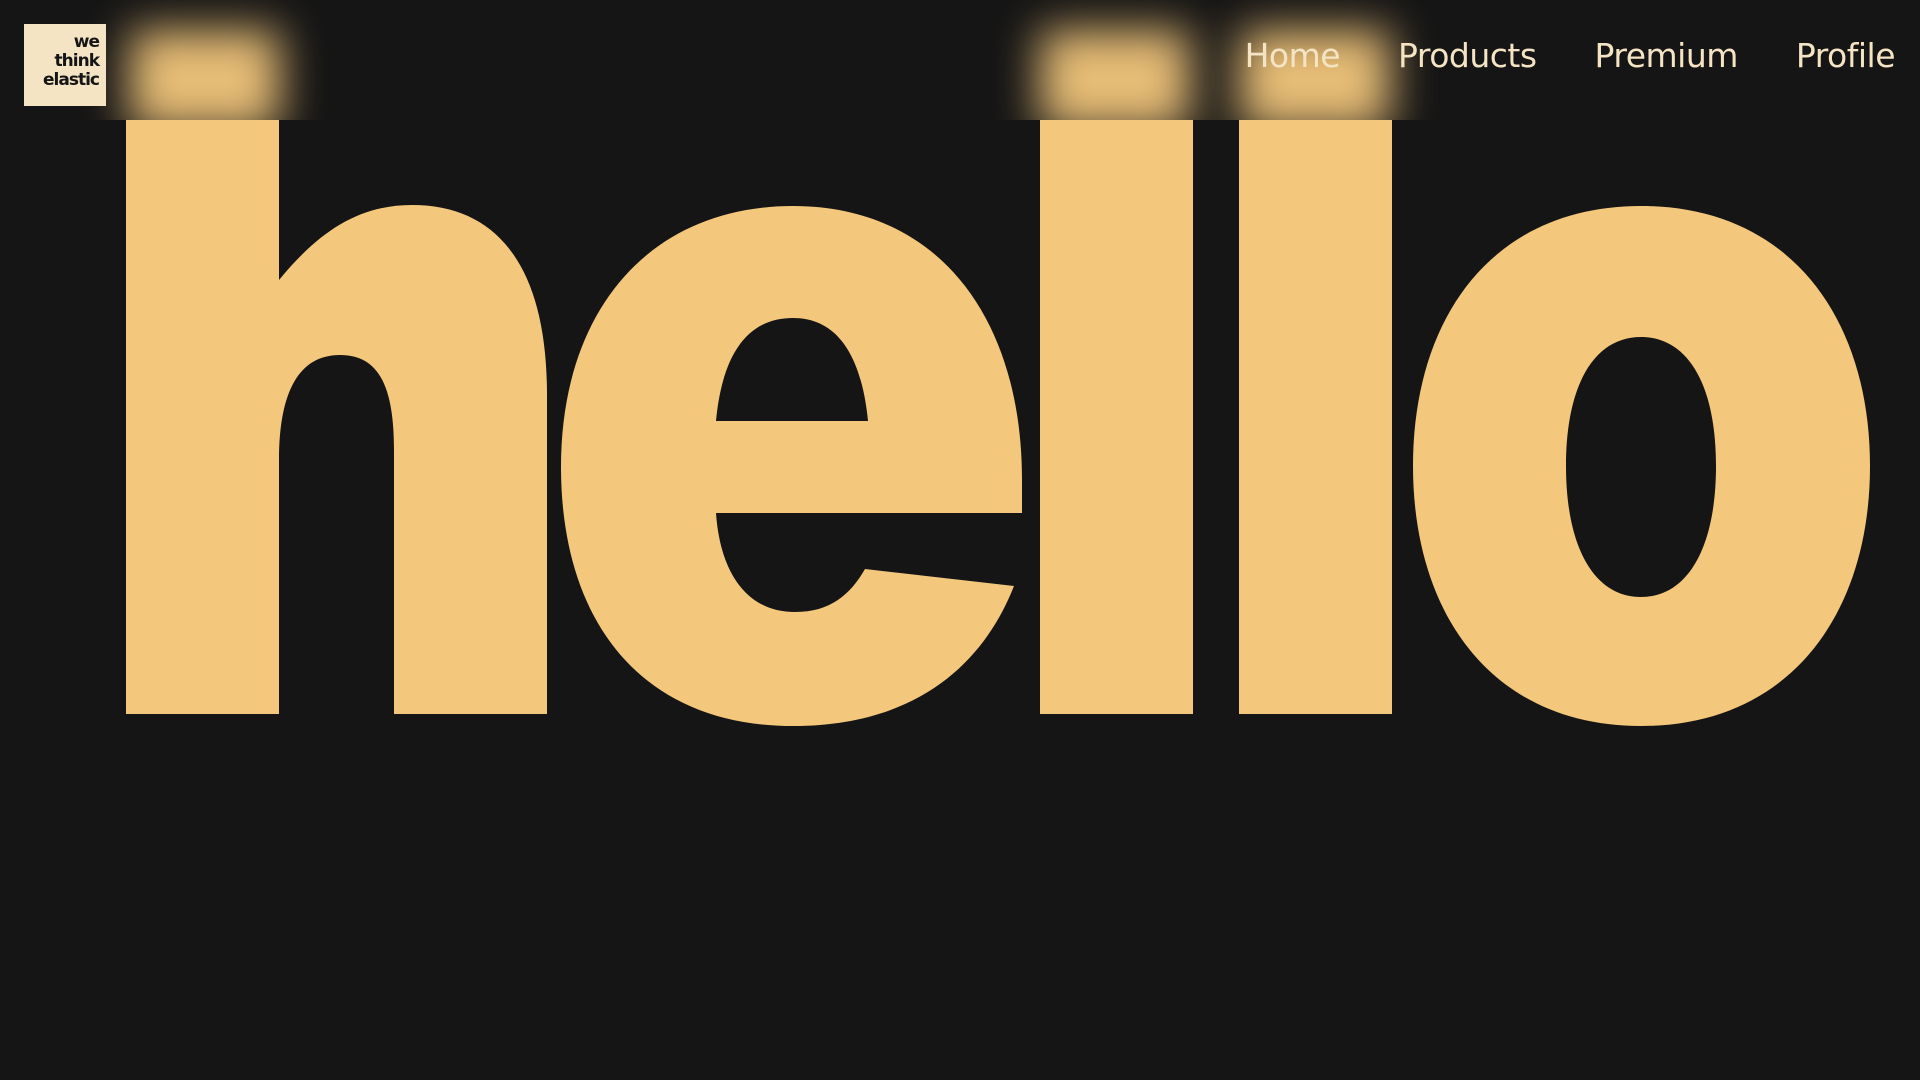 The height and width of the screenshot is (1080, 1920). Describe the element at coordinates (336, 417) in the screenshot. I see `hero-letter-h` at that location.